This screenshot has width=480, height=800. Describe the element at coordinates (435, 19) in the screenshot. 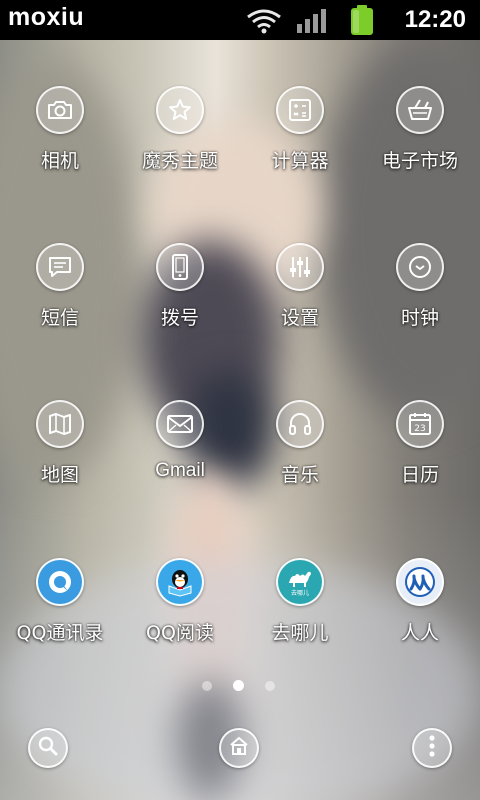

I see `status-clock: 12:20` at that location.